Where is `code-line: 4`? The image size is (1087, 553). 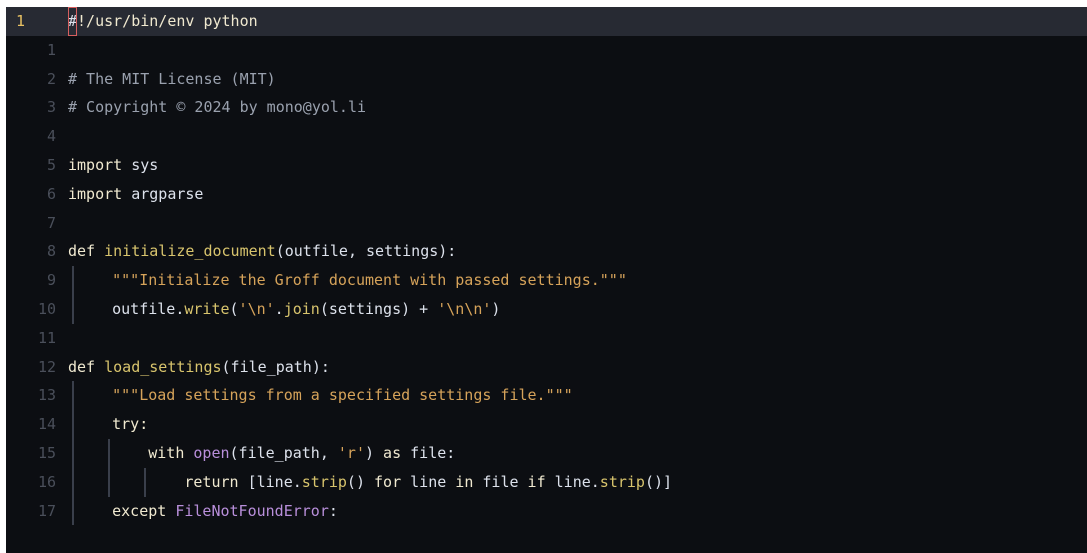 code-line: 4 is located at coordinates (546, 136).